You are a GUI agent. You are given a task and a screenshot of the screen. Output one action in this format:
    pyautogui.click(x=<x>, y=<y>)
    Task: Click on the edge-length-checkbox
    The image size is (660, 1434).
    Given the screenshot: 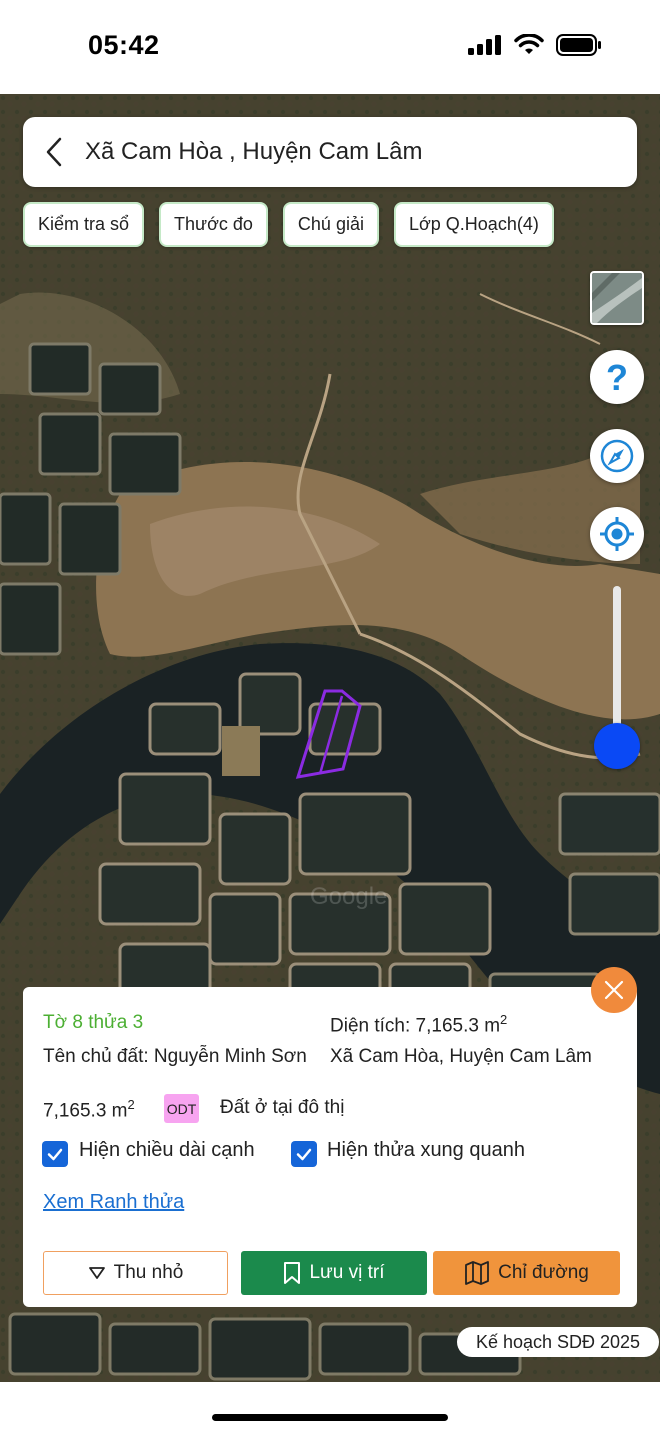 What is the action you would take?
    pyautogui.click(x=55, y=1154)
    